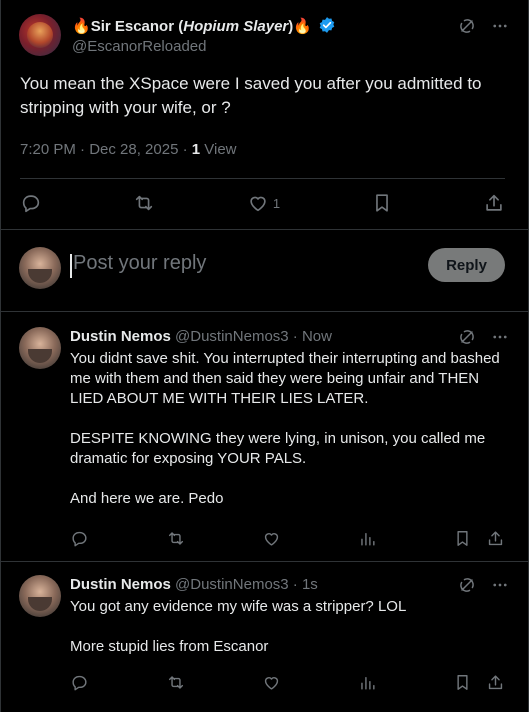  Describe the element at coordinates (40, 268) in the screenshot. I see `user-avatar` at that location.